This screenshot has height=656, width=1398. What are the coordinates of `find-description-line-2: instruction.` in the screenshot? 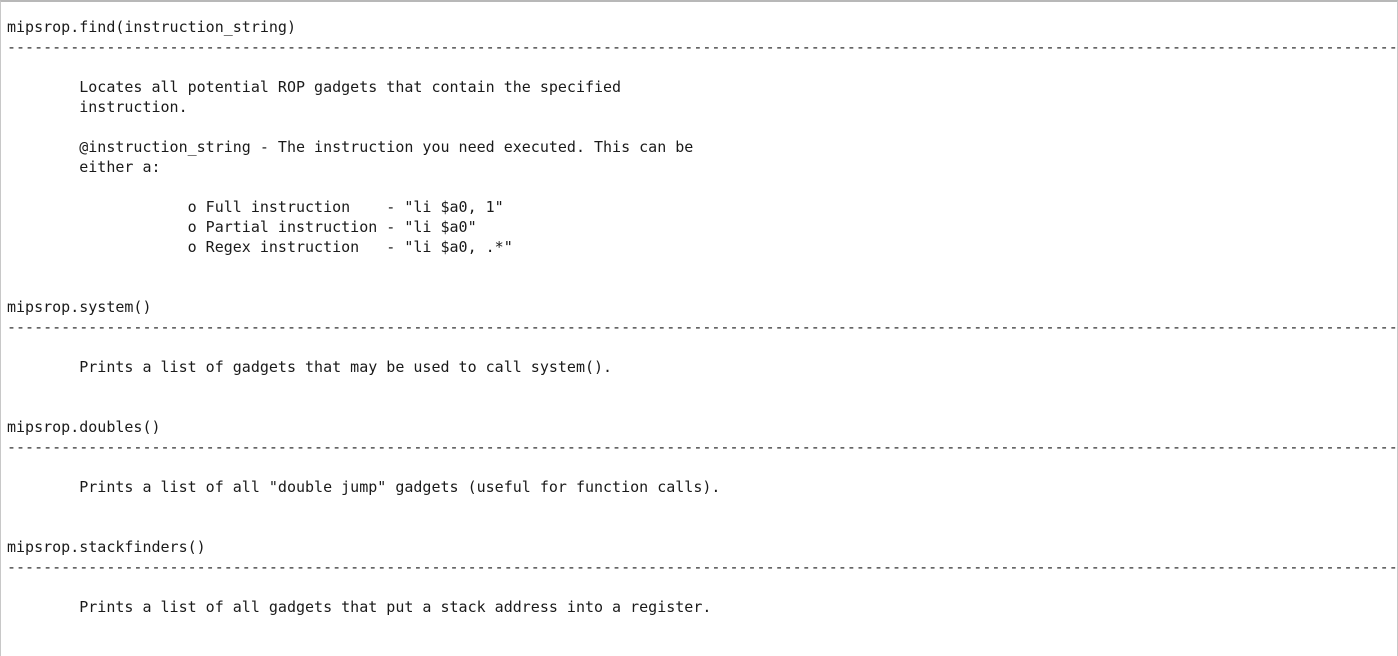 It's located at (97, 107).